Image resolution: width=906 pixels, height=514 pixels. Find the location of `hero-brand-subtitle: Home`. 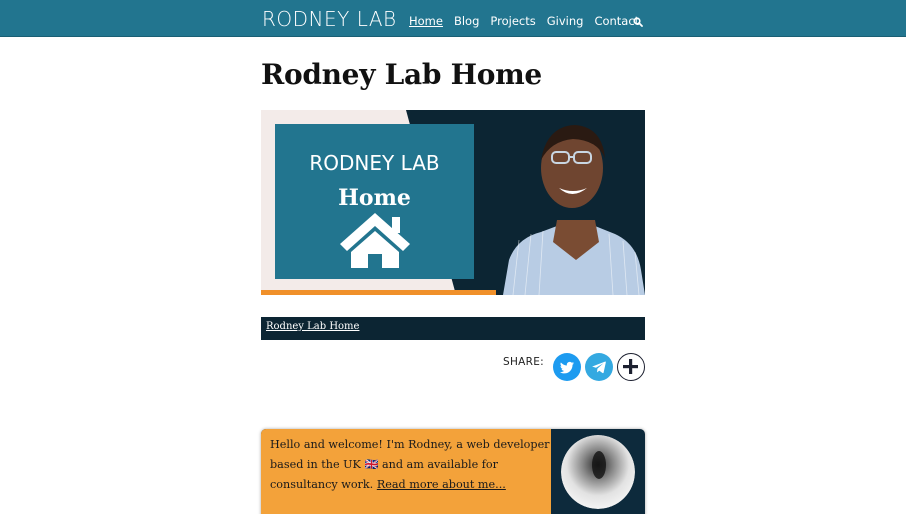

hero-brand-subtitle: Home is located at coordinates (374, 198).